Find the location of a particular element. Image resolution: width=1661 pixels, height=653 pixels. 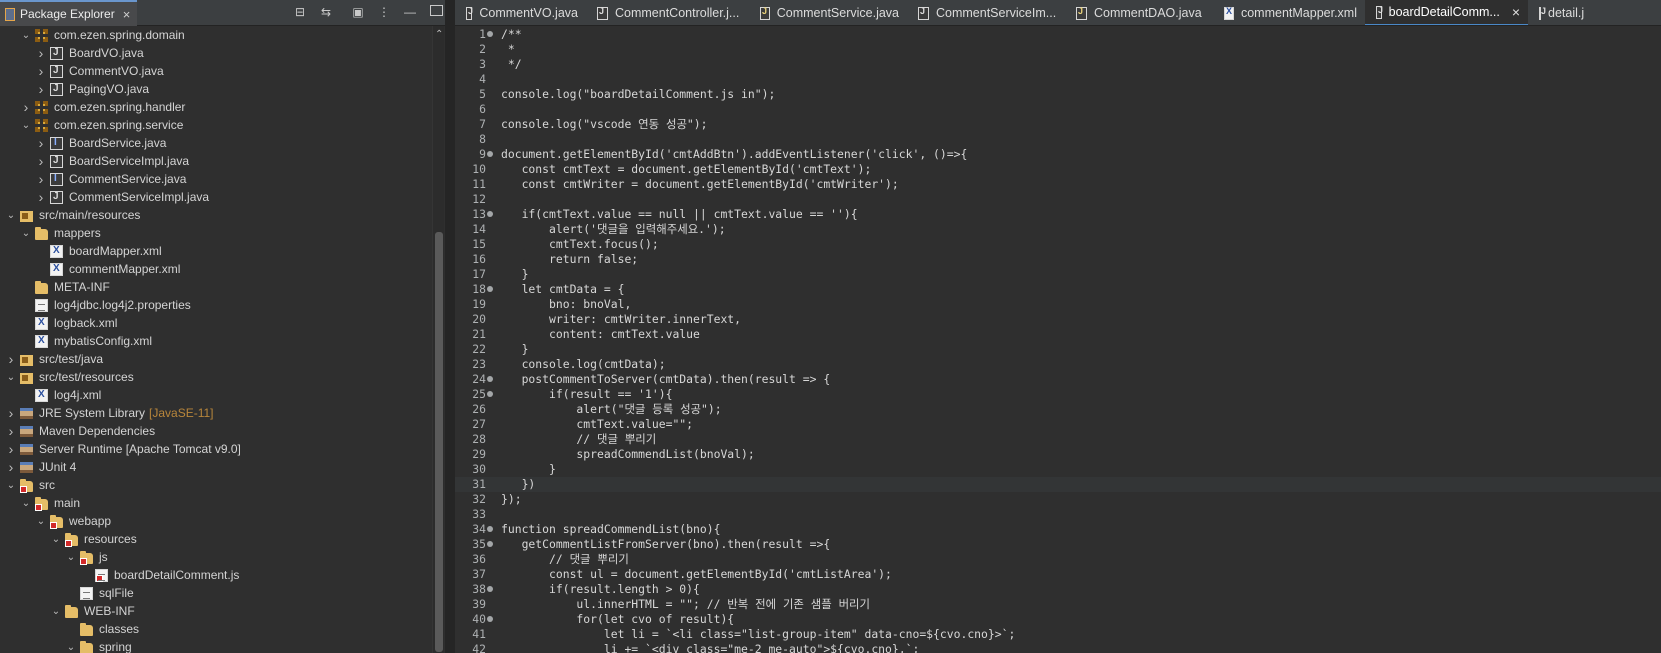

tree-item: ⌄ js is located at coordinates (220, 557).